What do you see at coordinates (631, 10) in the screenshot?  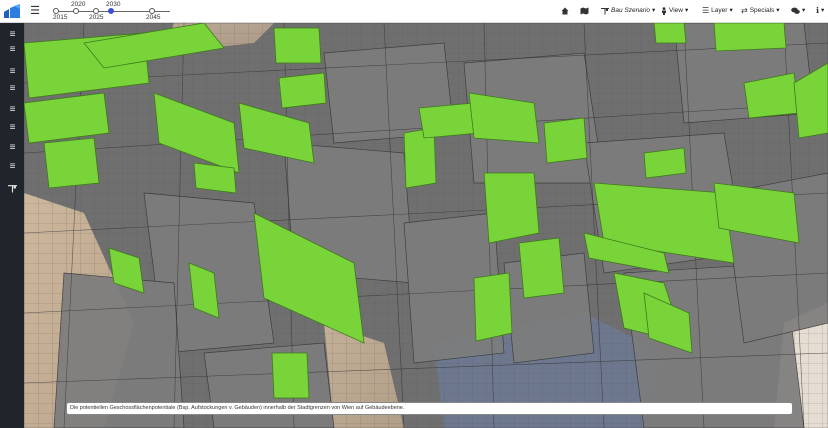 I see `scenario-label: Bau Szenario` at bounding box center [631, 10].